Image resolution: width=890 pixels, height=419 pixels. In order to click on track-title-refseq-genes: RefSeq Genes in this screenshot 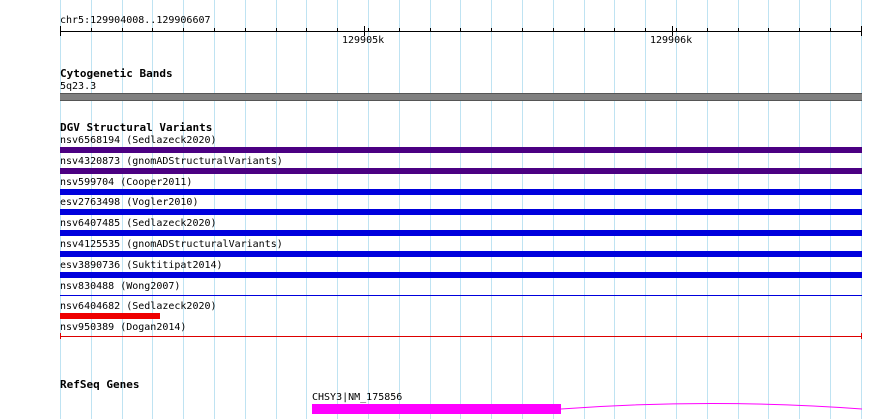, I will do `click(99, 384)`.